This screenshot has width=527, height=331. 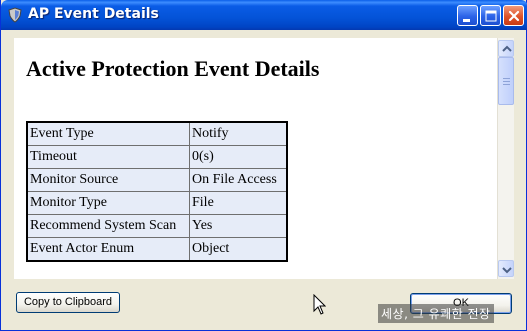 I want to click on maximize-icon, so click(x=491, y=16).